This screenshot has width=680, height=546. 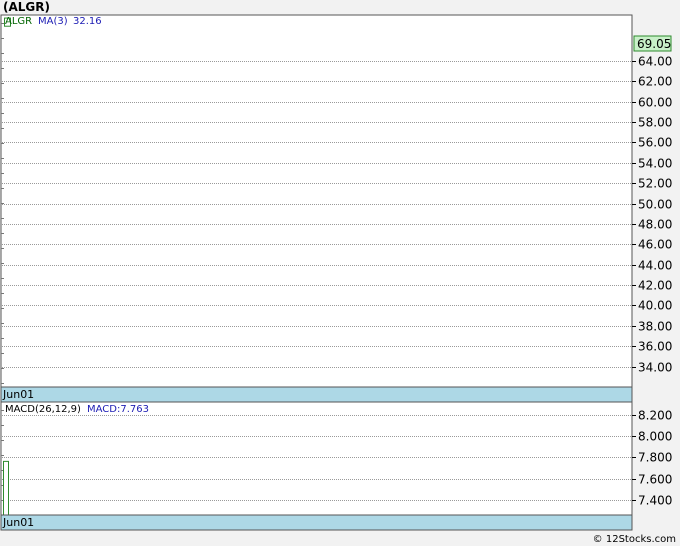 I want to click on price-tick-label: 38.00, so click(x=655, y=327).